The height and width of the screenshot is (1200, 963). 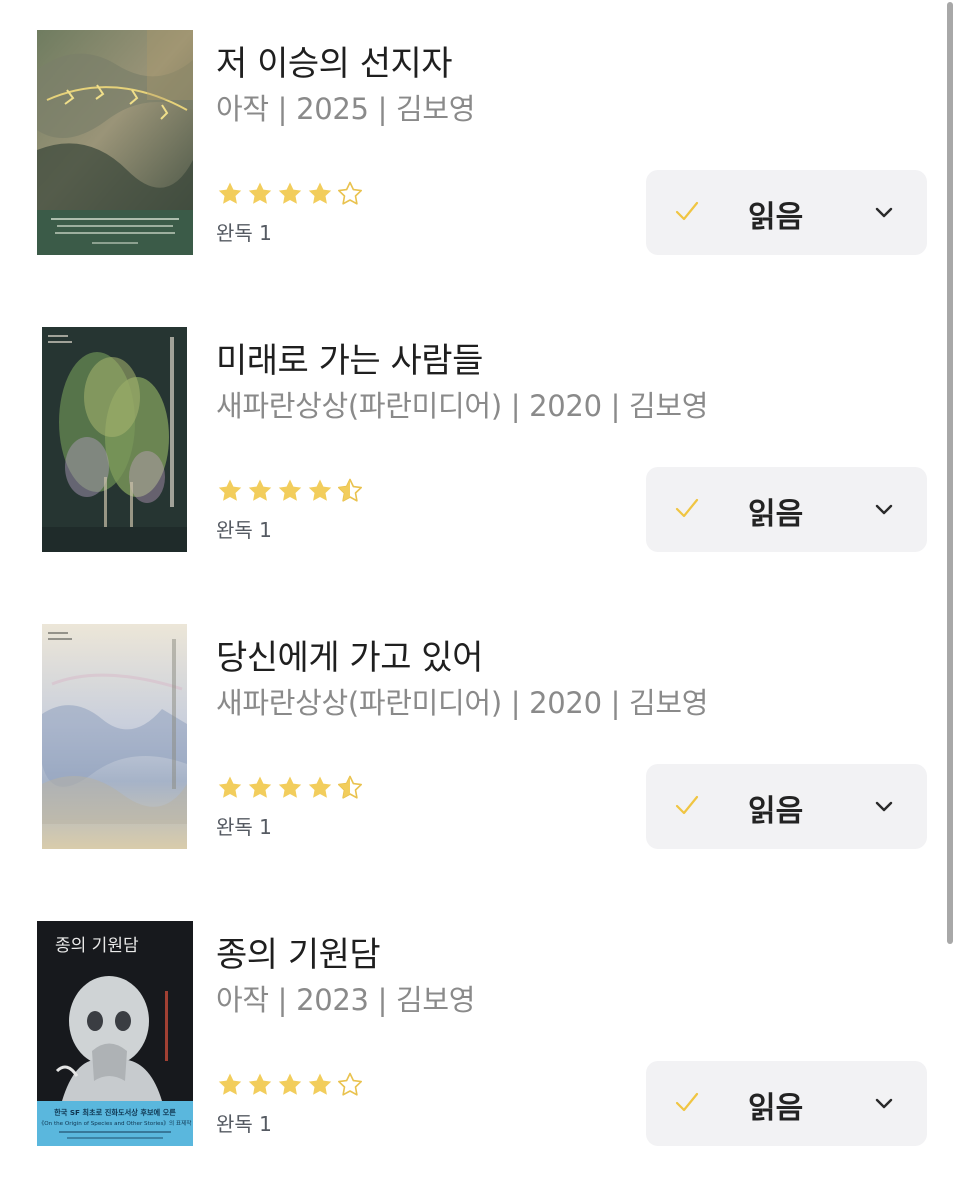 I want to click on book-meta: 아작 | 2023 | 김보영, so click(x=346, y=1000).